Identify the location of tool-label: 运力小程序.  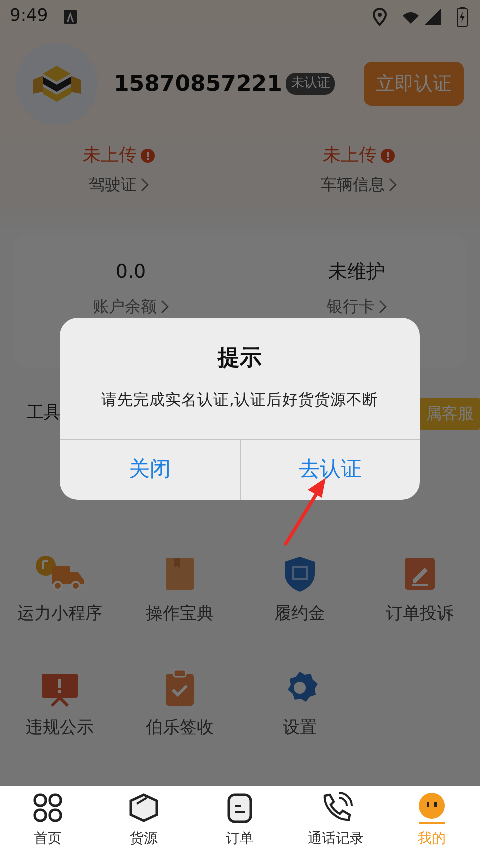
(60, 615).